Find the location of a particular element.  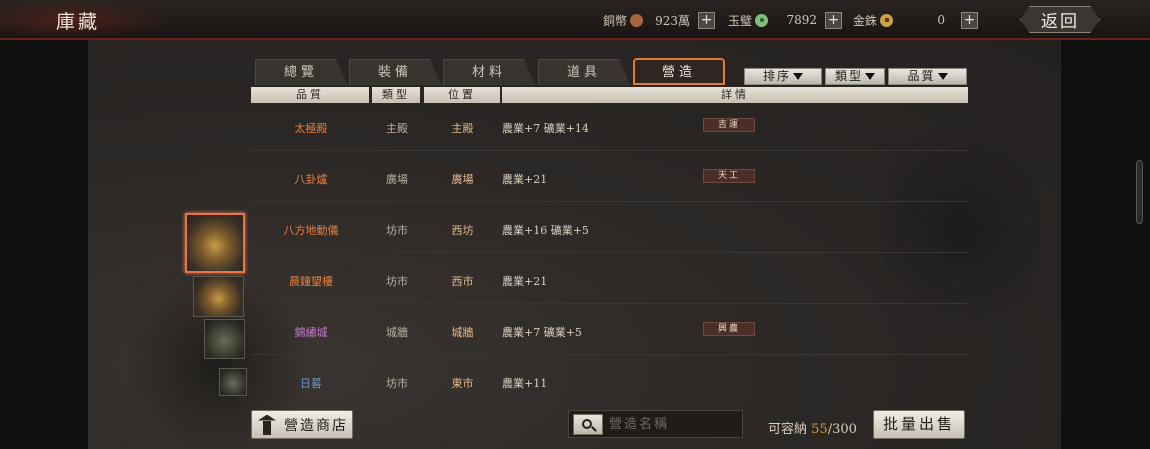

quality-dropdown-label: 品質 is located at coordinates (921, 76).